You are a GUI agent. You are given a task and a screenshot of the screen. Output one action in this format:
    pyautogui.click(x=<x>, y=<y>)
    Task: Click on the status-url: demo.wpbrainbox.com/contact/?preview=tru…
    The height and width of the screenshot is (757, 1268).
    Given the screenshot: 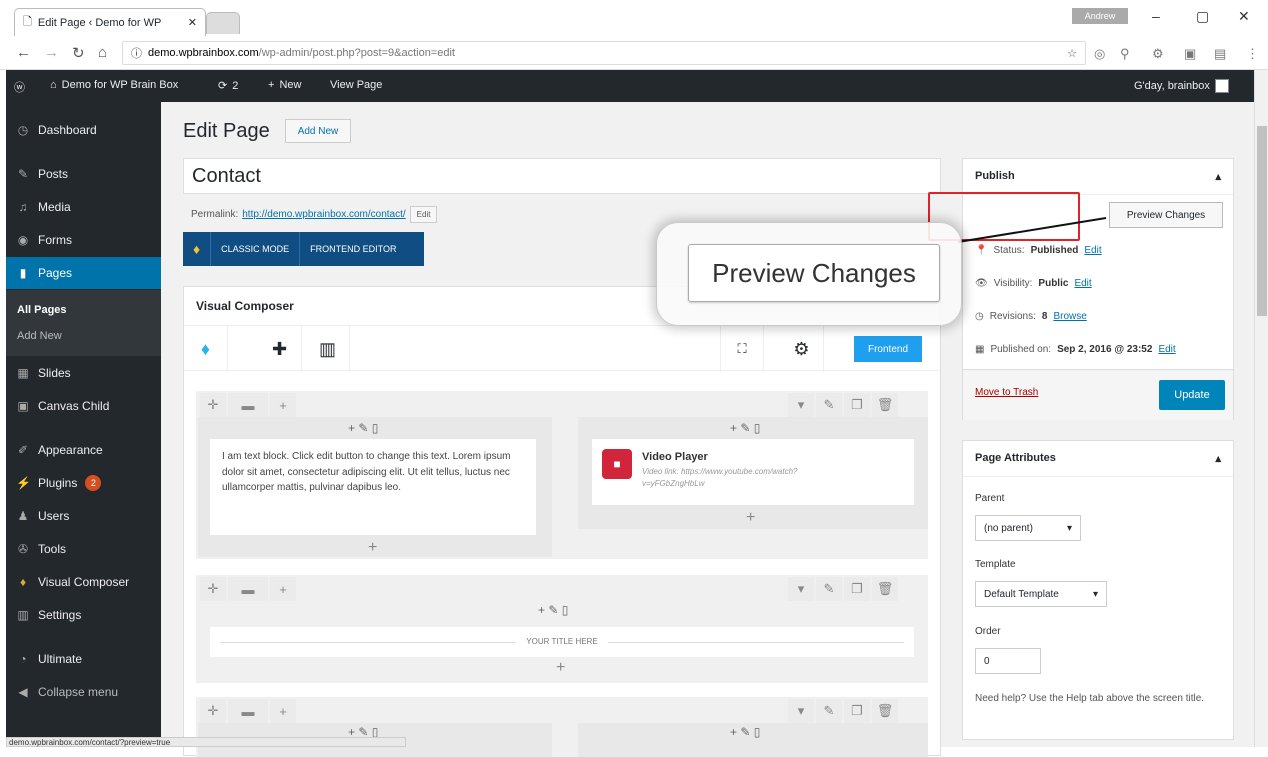 What is the action you would take?
    pyautogui.click(x=206, y=742)
    